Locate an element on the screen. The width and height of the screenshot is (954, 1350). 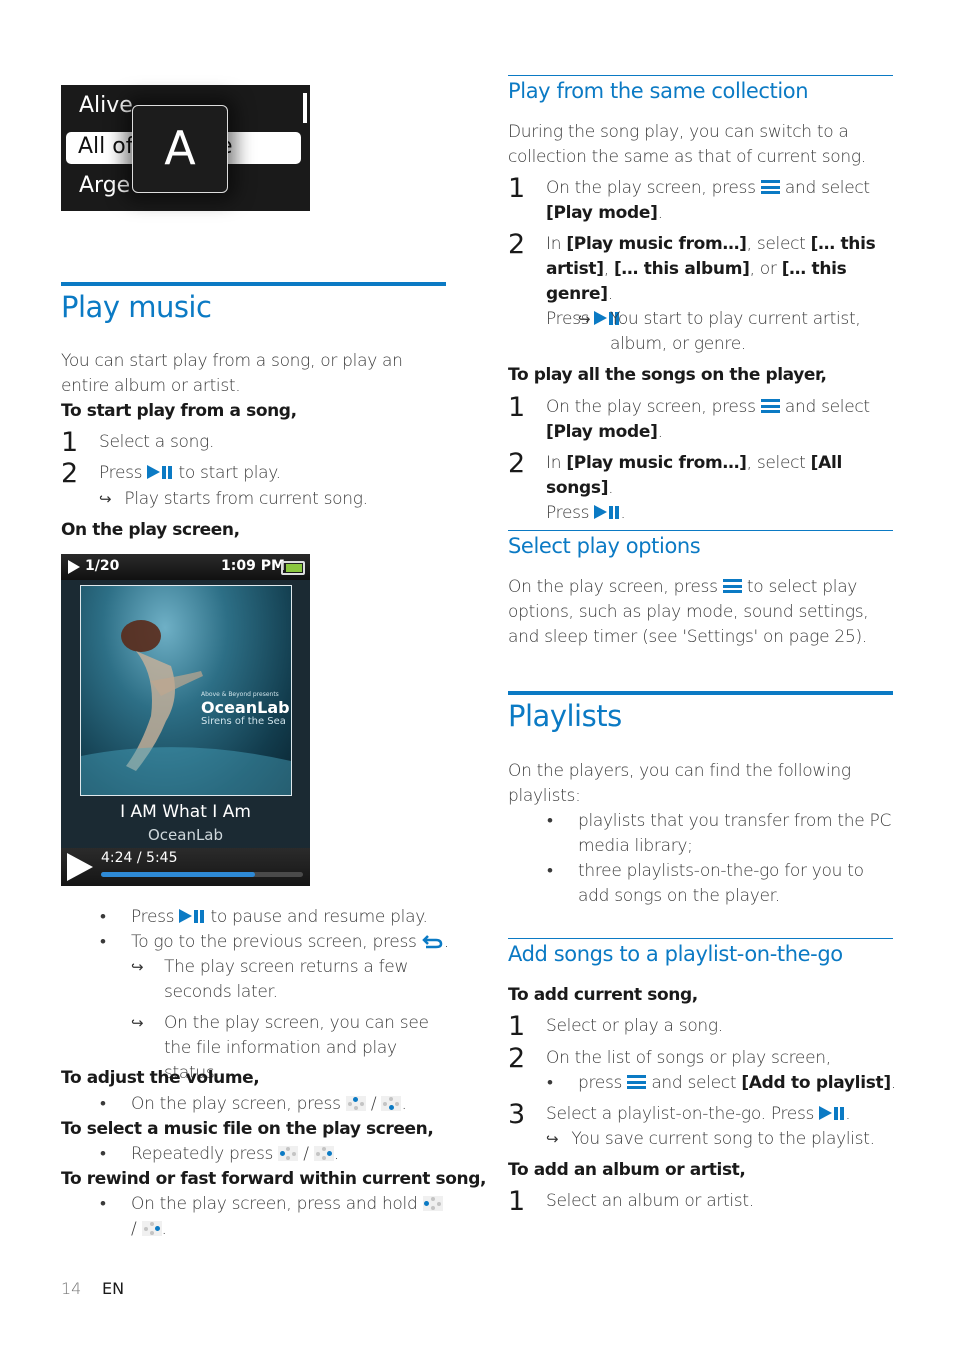
bullet-item: • press and select [Add to playlist]. is located at coordinates (721, 1083).